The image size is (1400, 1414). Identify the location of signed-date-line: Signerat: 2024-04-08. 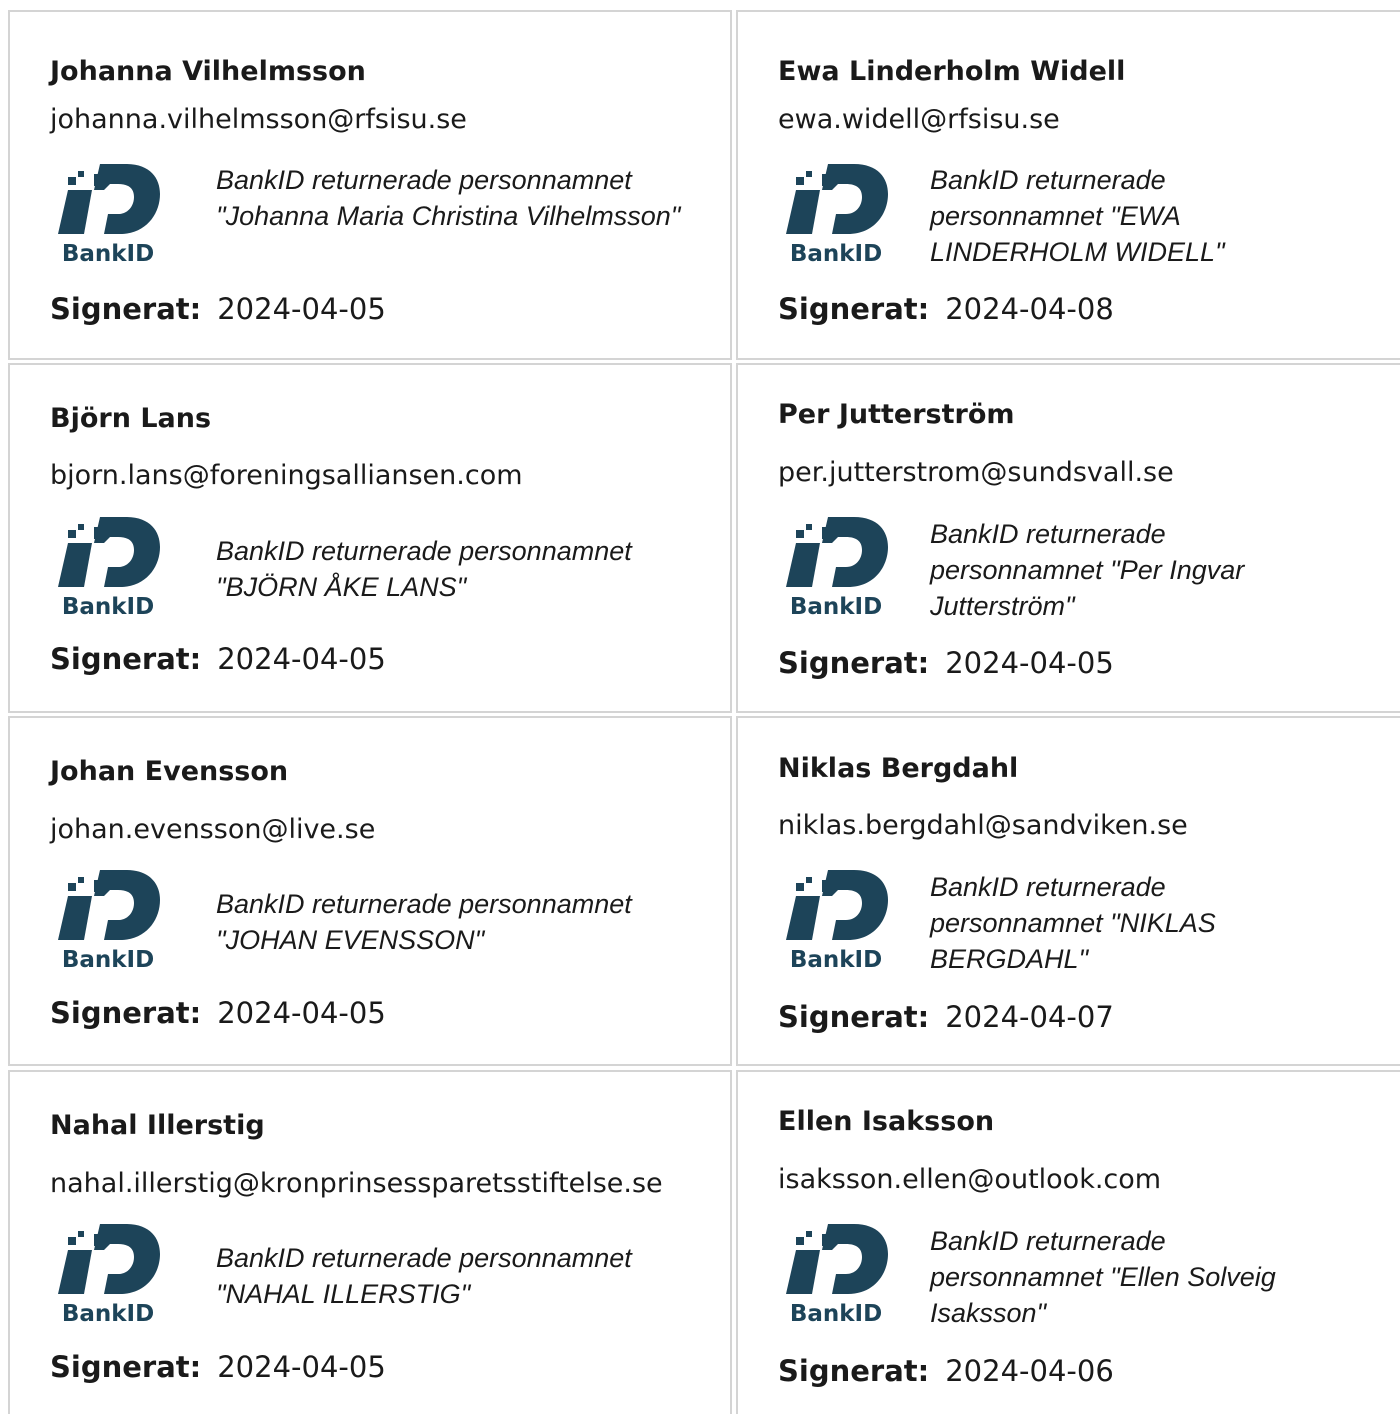
(946, 309).